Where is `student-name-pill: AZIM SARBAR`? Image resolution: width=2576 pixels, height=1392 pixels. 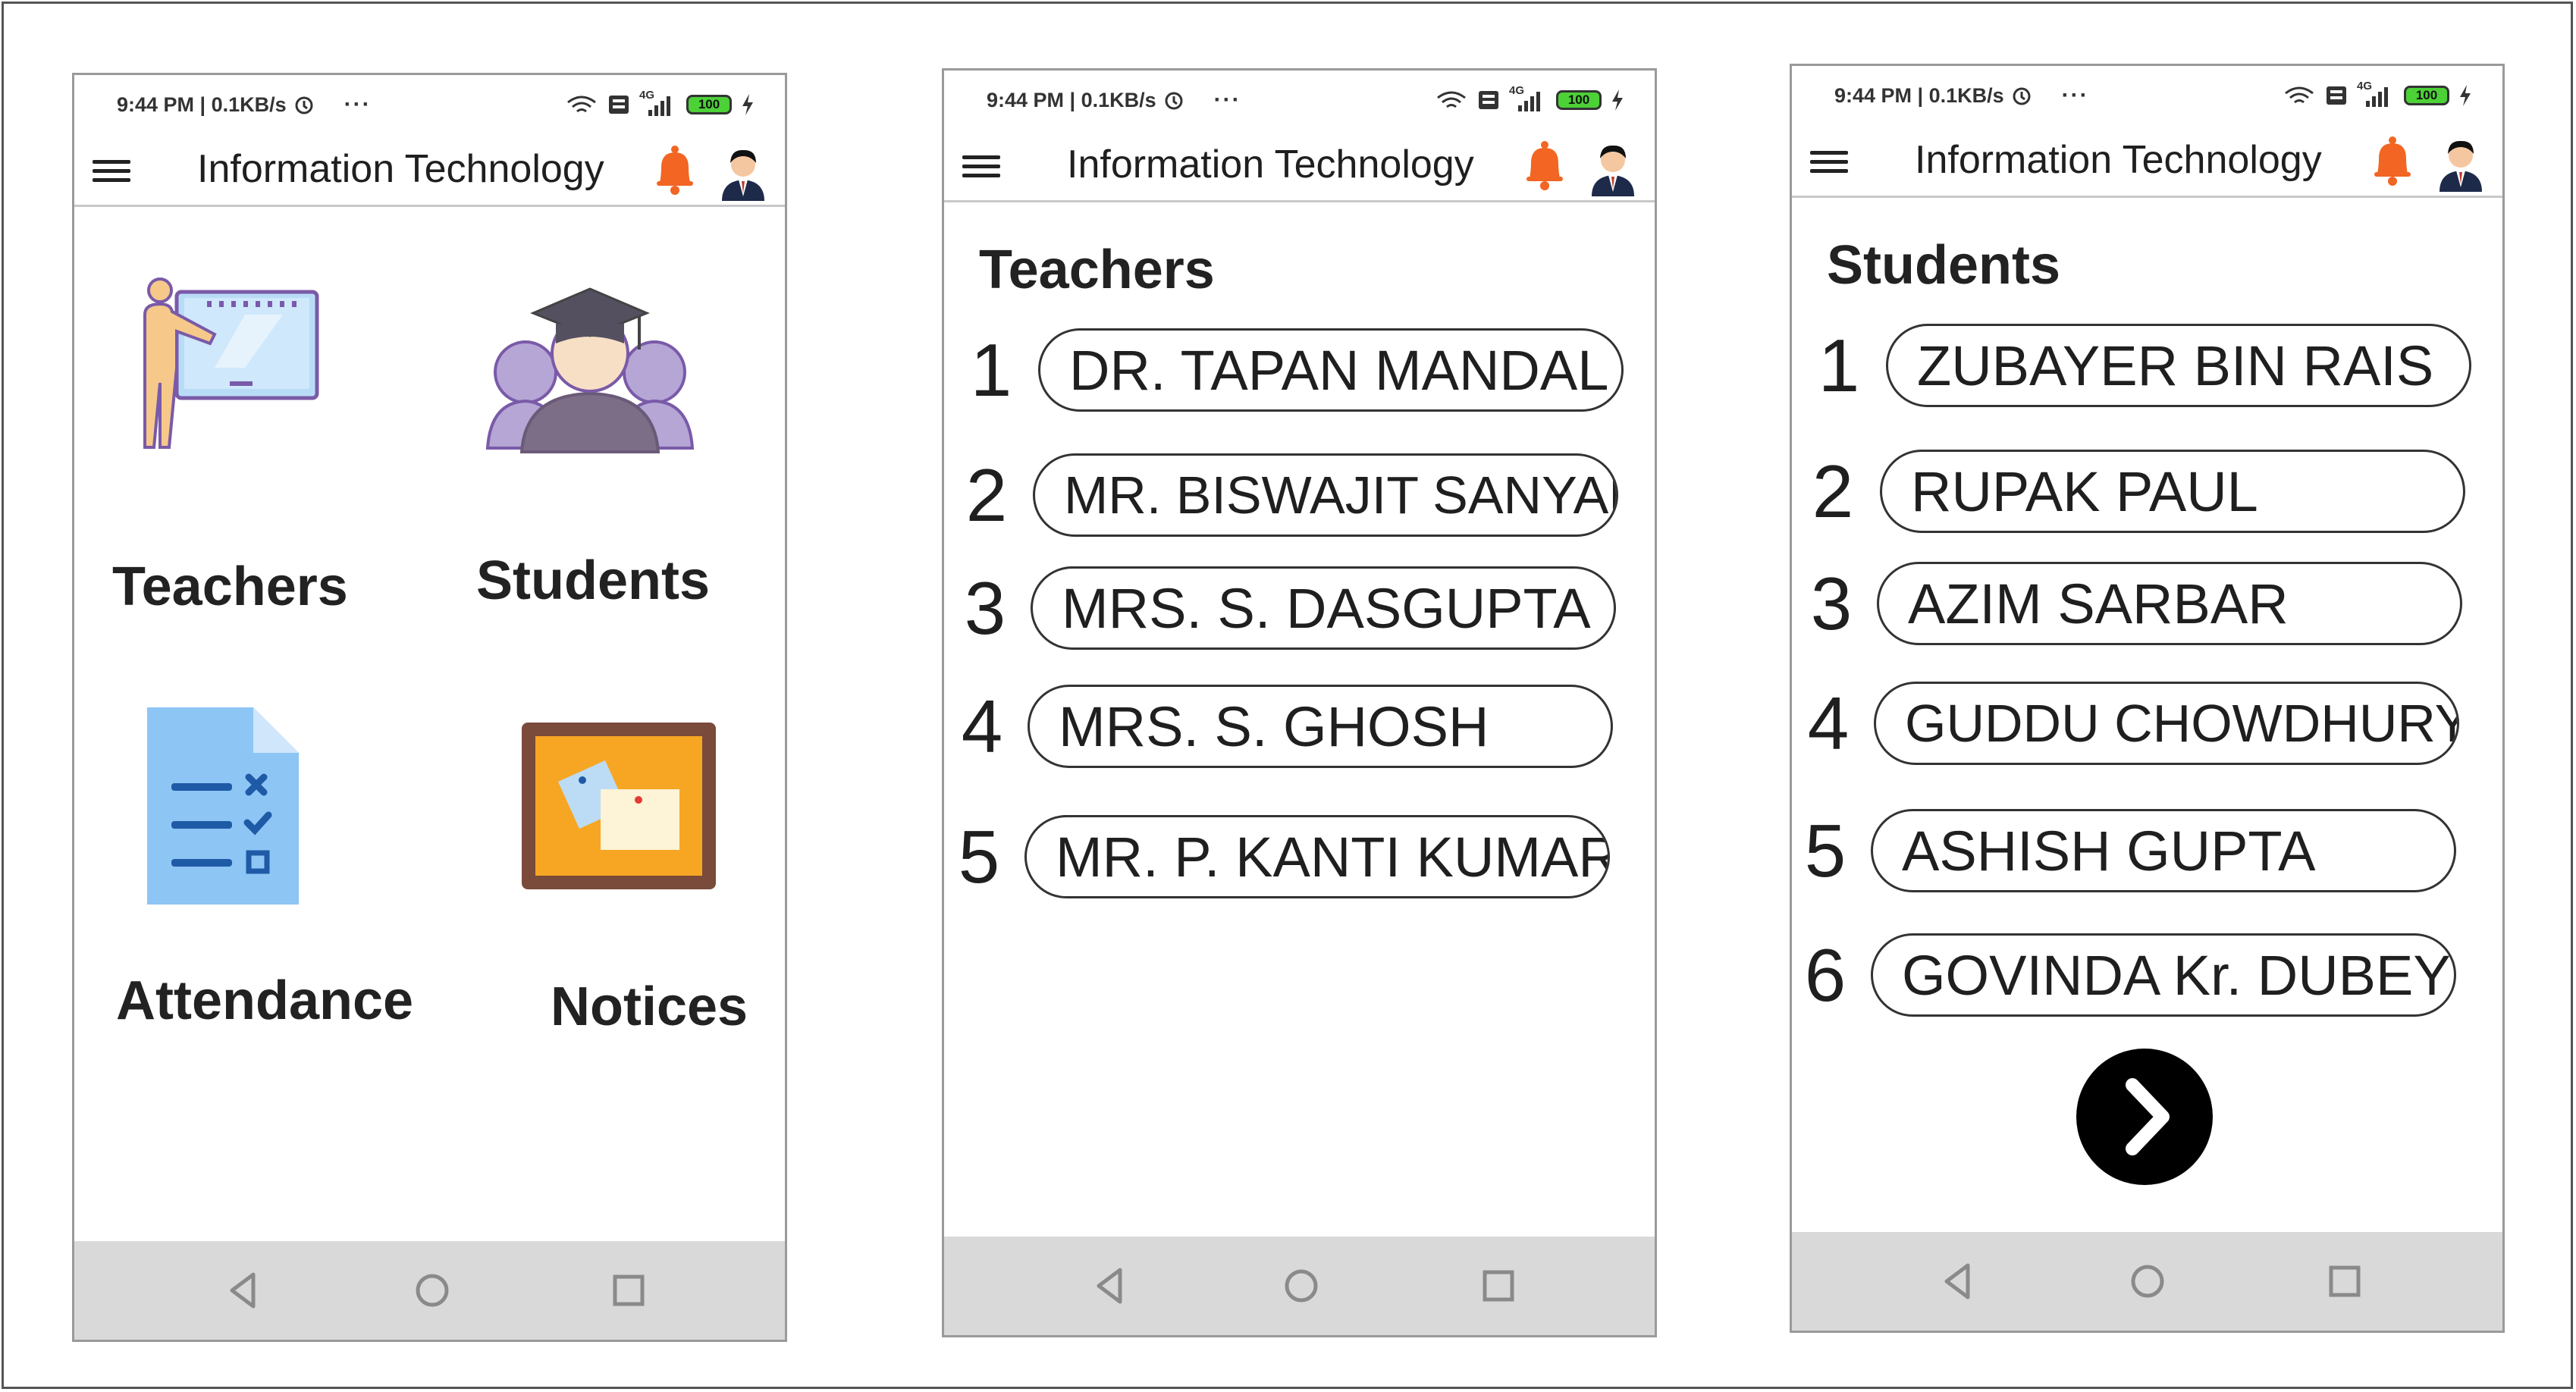 student-name-pill: AZIM SARBAR is located at coordinates (2169, 603).